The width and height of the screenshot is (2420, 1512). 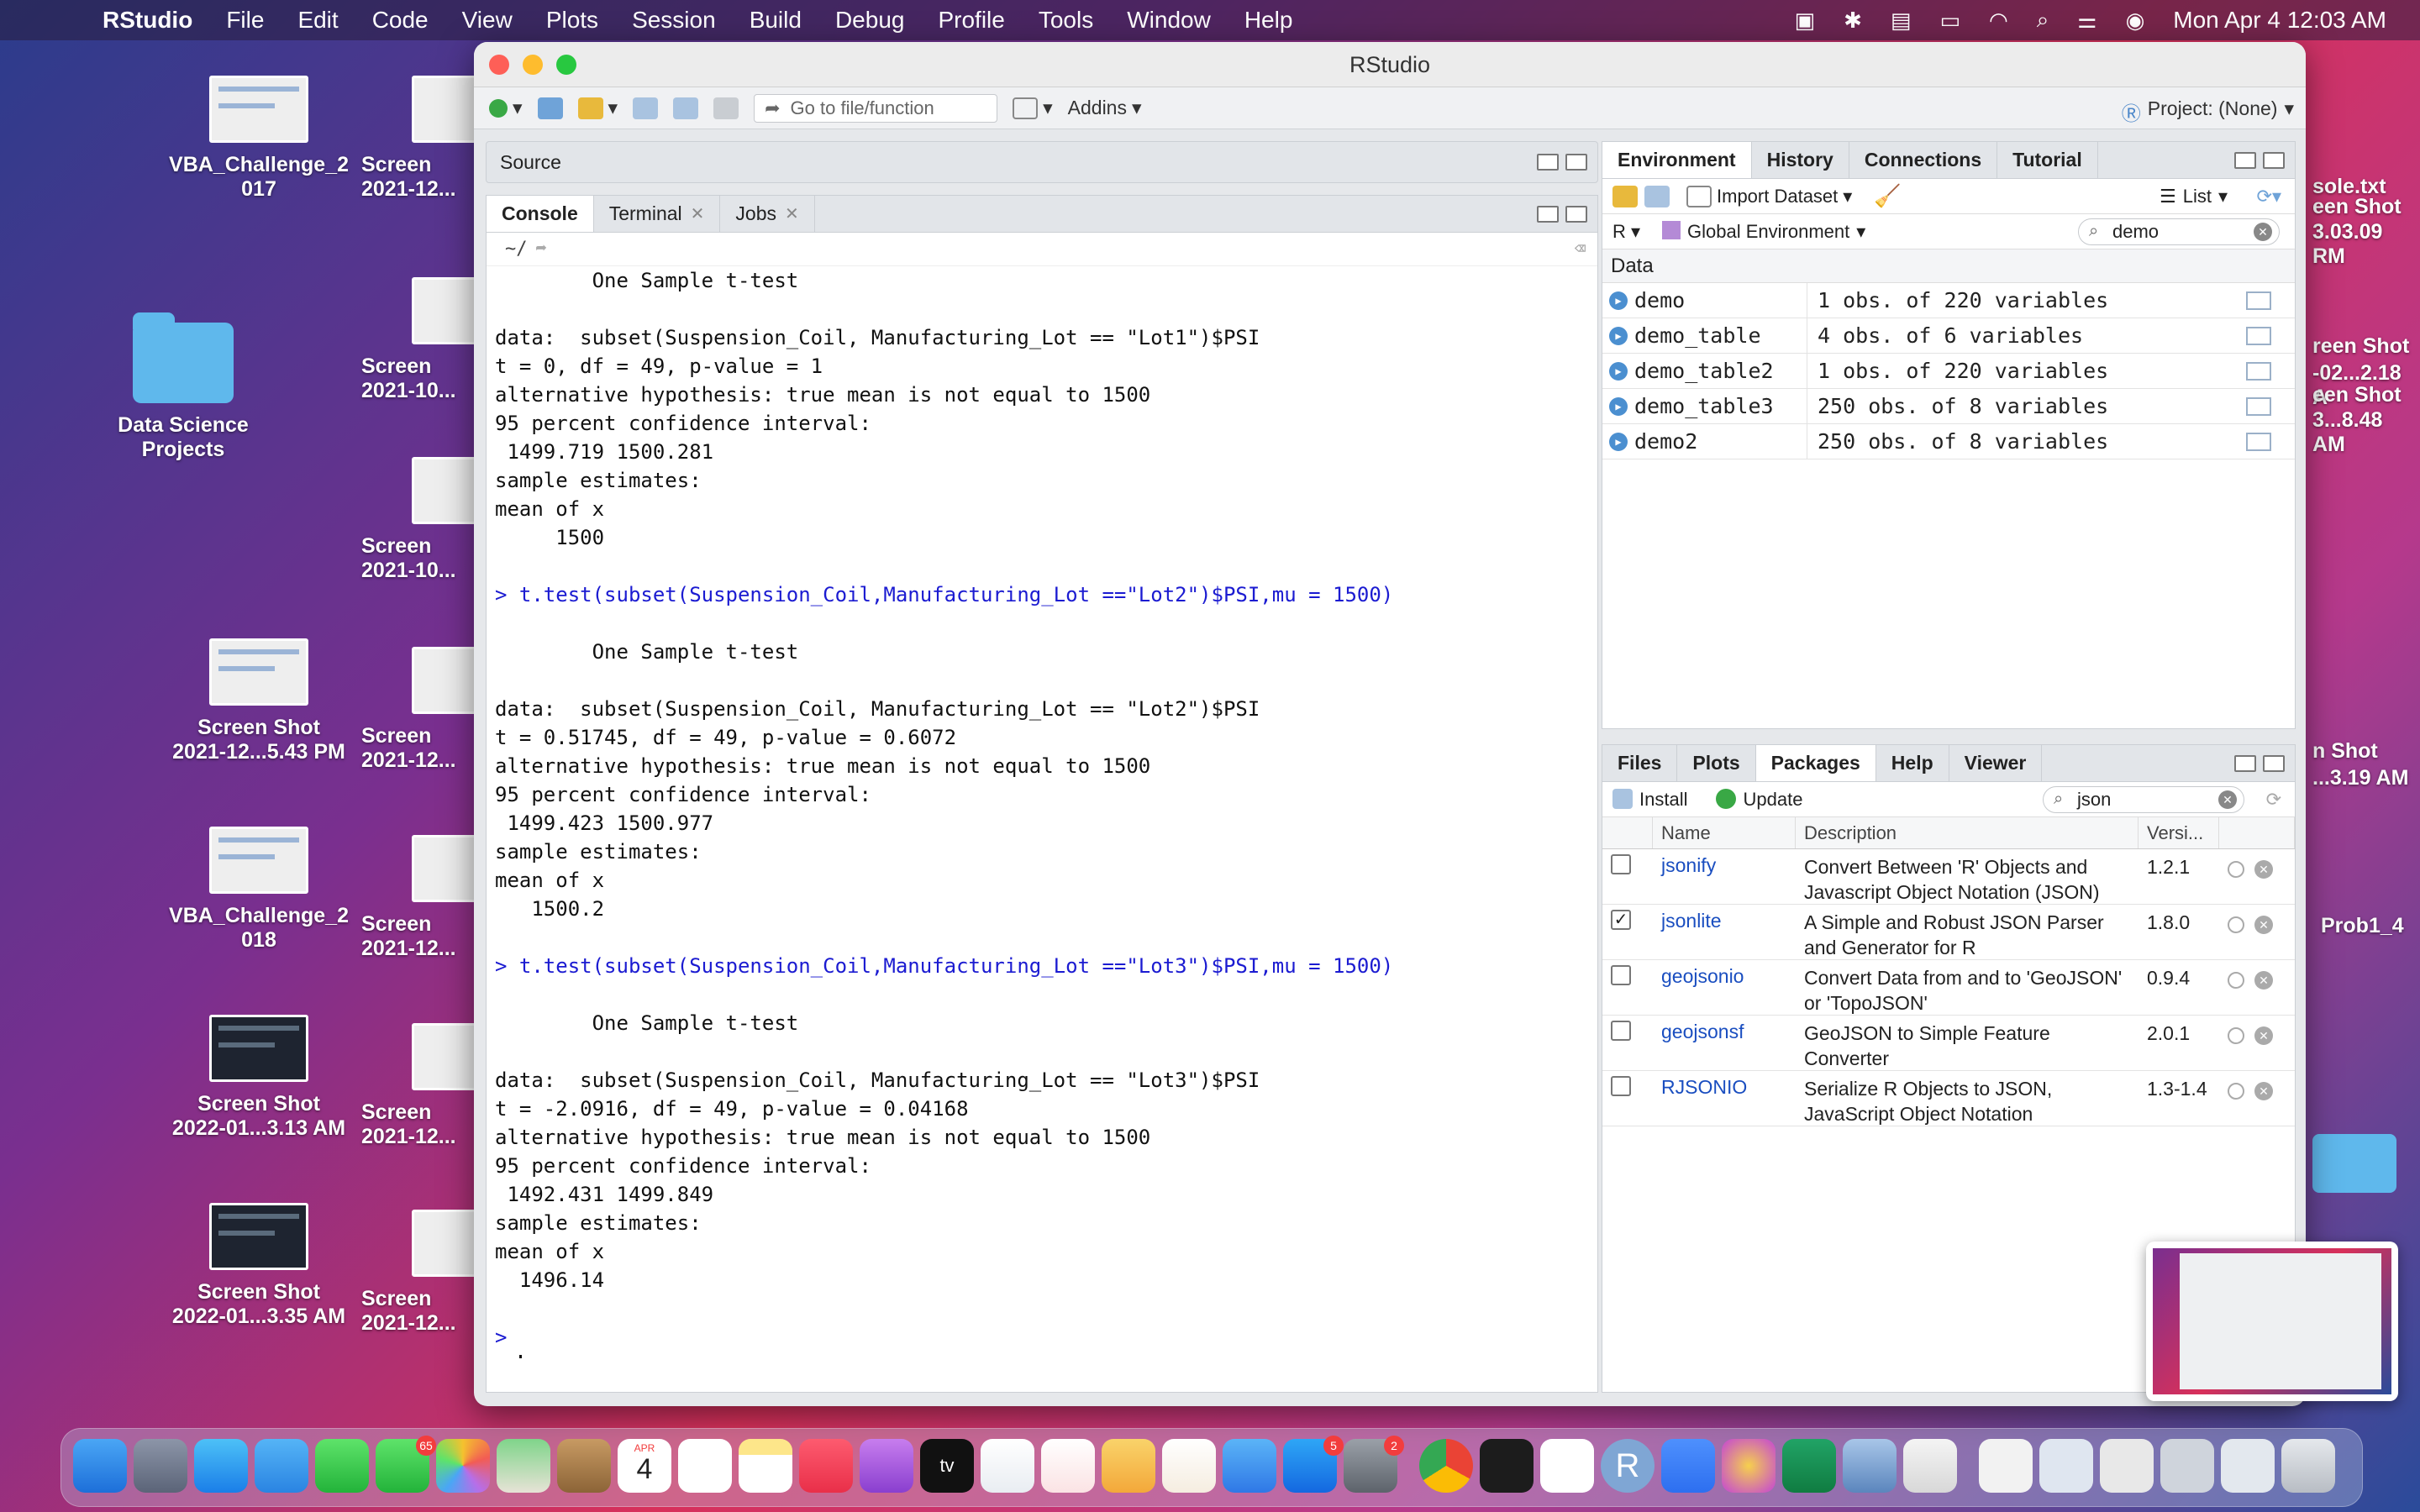 I want to click on tab-terminal: Terminal ✕, so click(x=658, y=214).